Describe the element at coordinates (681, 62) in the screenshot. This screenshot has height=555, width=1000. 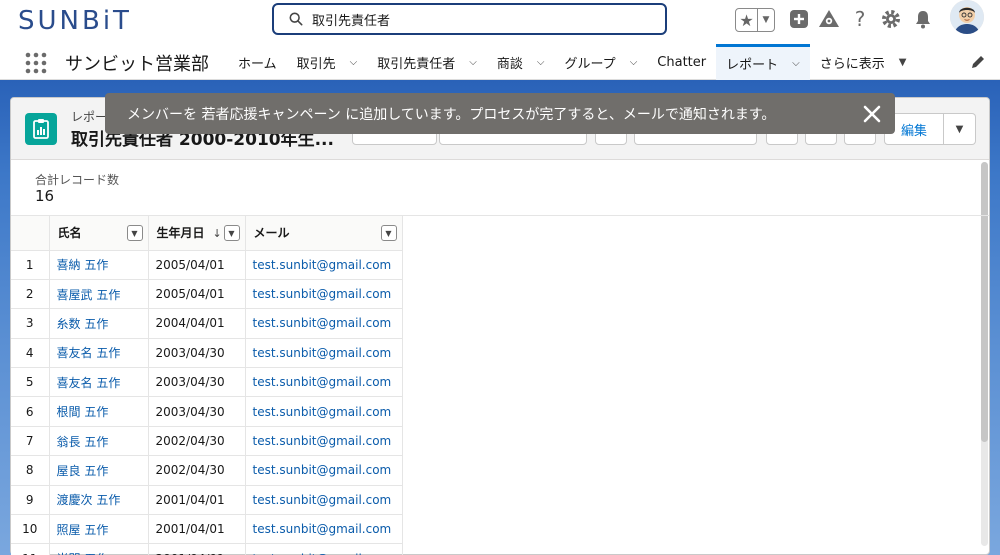
I see `nav-tab-chatter: Chatter` at that location.